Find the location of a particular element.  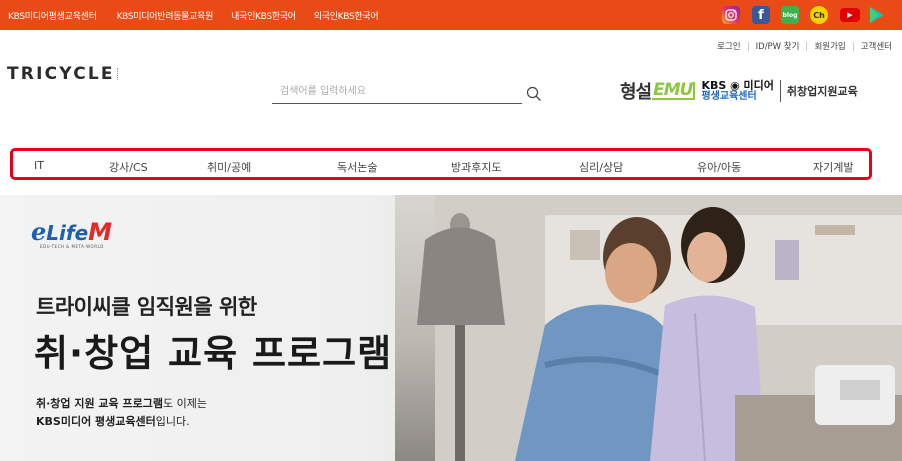

elifem-logo-e: e is located at coordinates (39, 231).